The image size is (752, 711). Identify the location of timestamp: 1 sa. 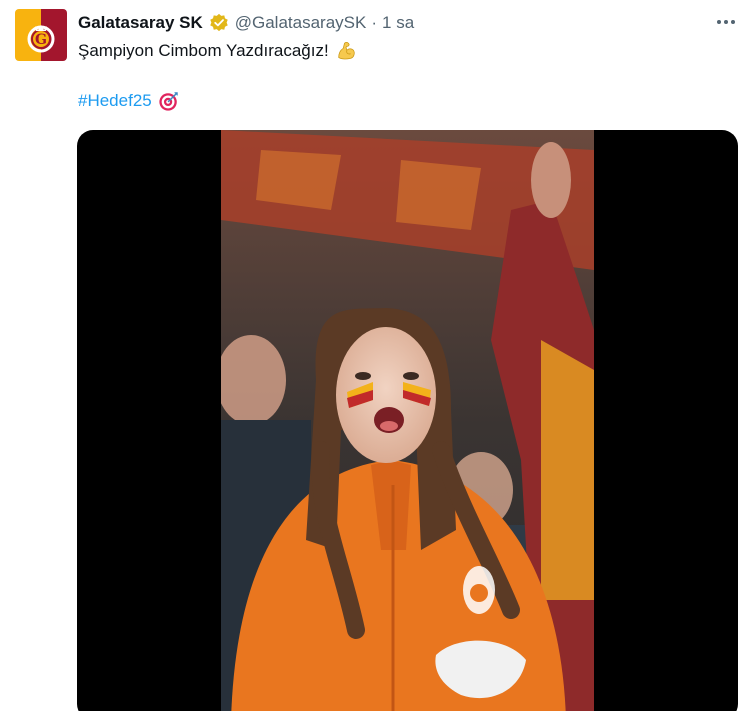
(398, 23).